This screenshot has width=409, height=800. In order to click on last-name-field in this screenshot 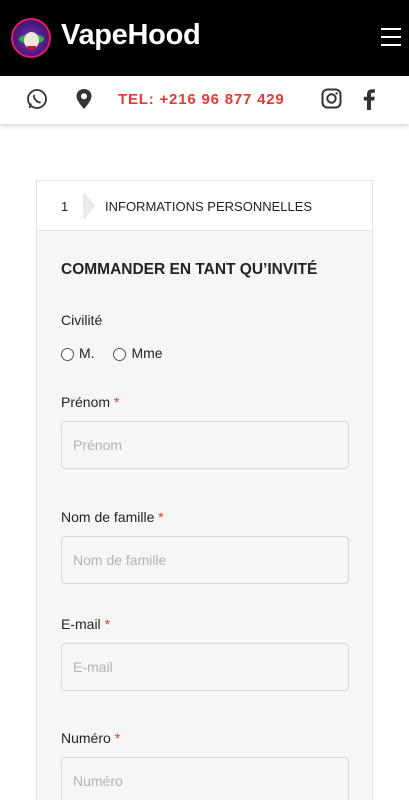, I will do `click(205, 560)`.